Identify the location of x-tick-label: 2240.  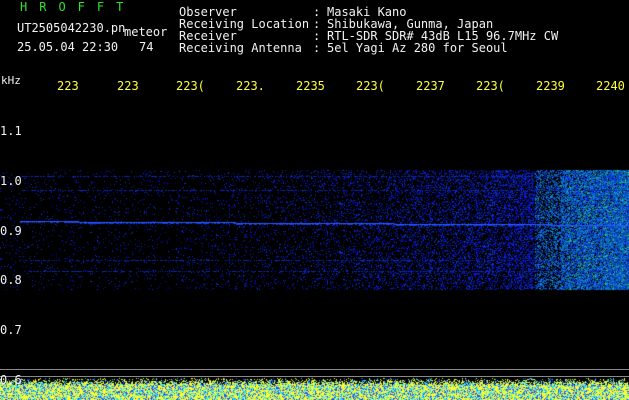
(610, 86).